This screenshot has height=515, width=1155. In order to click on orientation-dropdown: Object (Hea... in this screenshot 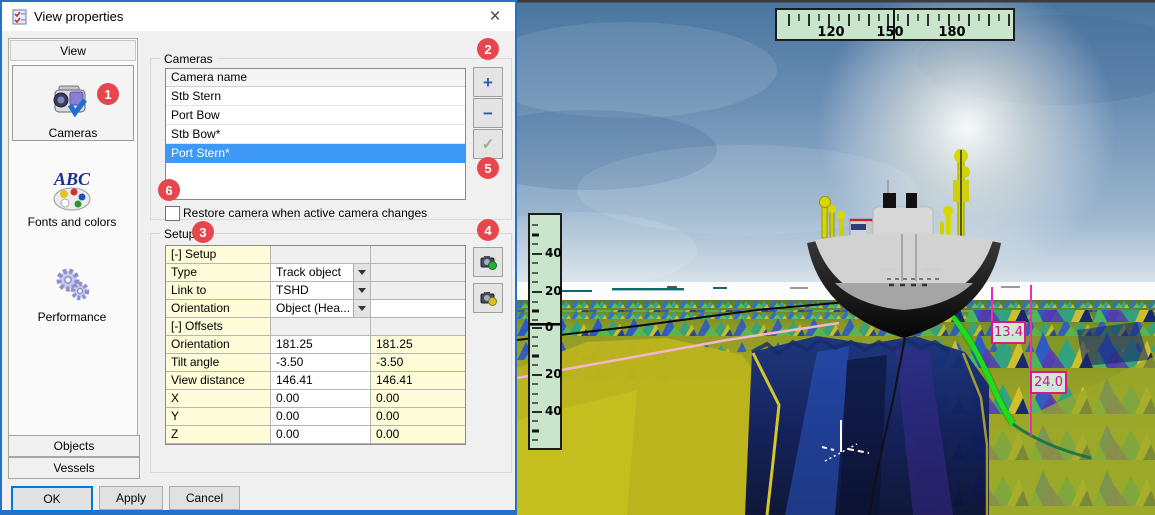, I will do `click(321, 309)`.